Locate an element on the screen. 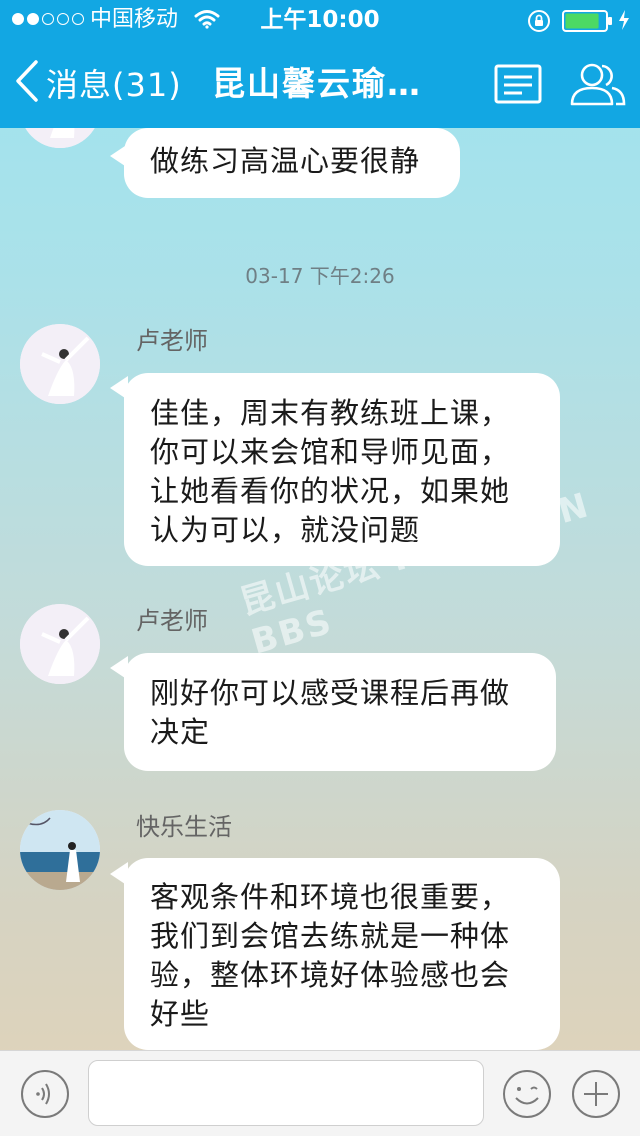 The height and width of the screenshot is (1136, 640). battery-icon is located at coordinates (588, 23).